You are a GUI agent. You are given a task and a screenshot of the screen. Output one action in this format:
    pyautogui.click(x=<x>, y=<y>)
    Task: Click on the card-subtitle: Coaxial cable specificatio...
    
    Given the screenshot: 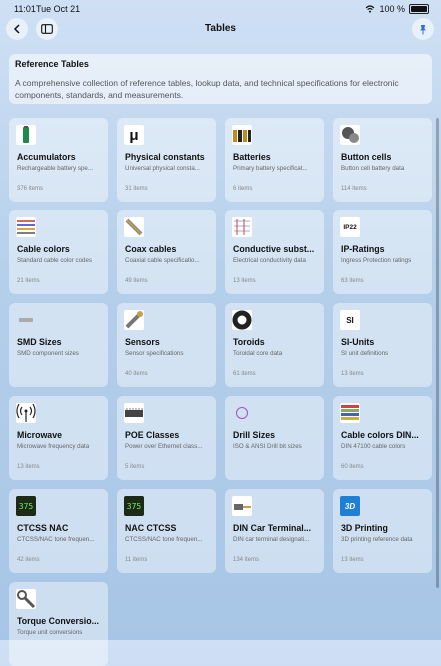 What is the action you would take?
    pyautogui.click(x=162, y=260)
    